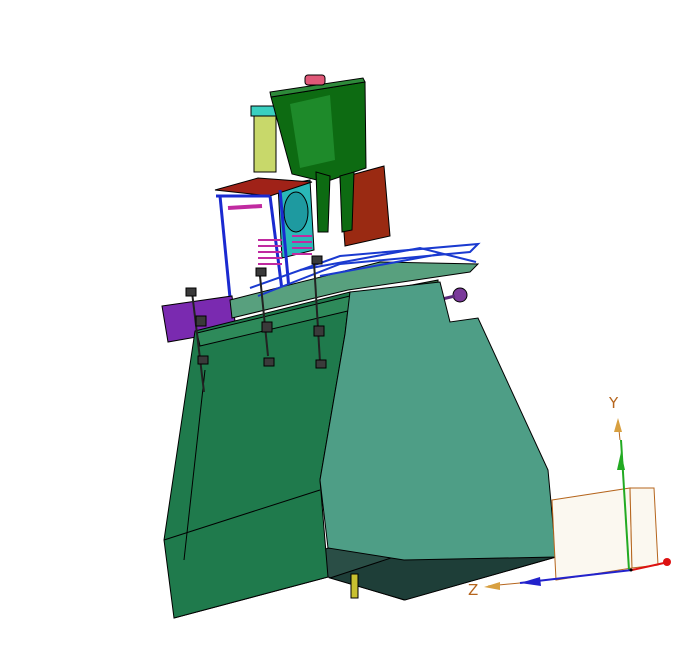 The height and width of the screenshot is (671, 675). Describe the element at coordinates (473, 590) in the screenshot. I see `z-axis-label: Z` at that location.